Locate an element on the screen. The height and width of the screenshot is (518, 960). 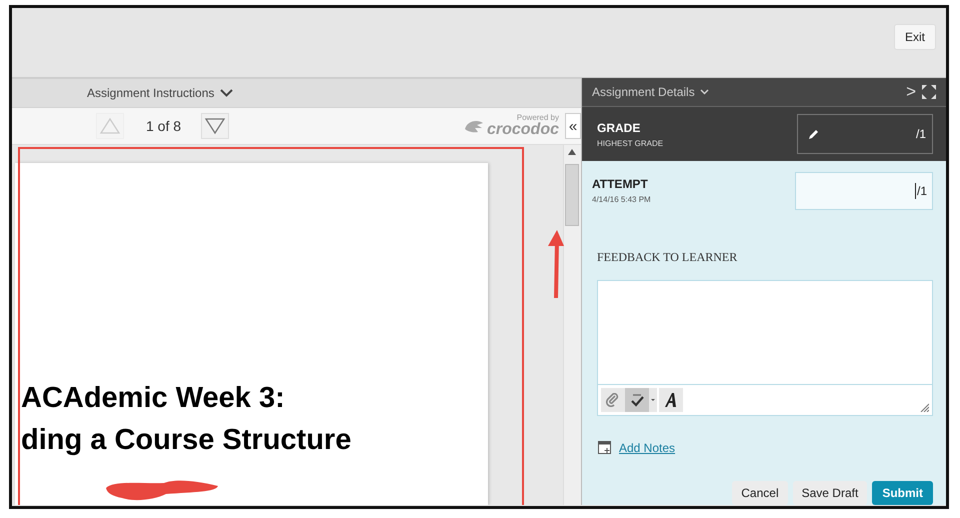
next-page-button is located at coordinates (215, 126).